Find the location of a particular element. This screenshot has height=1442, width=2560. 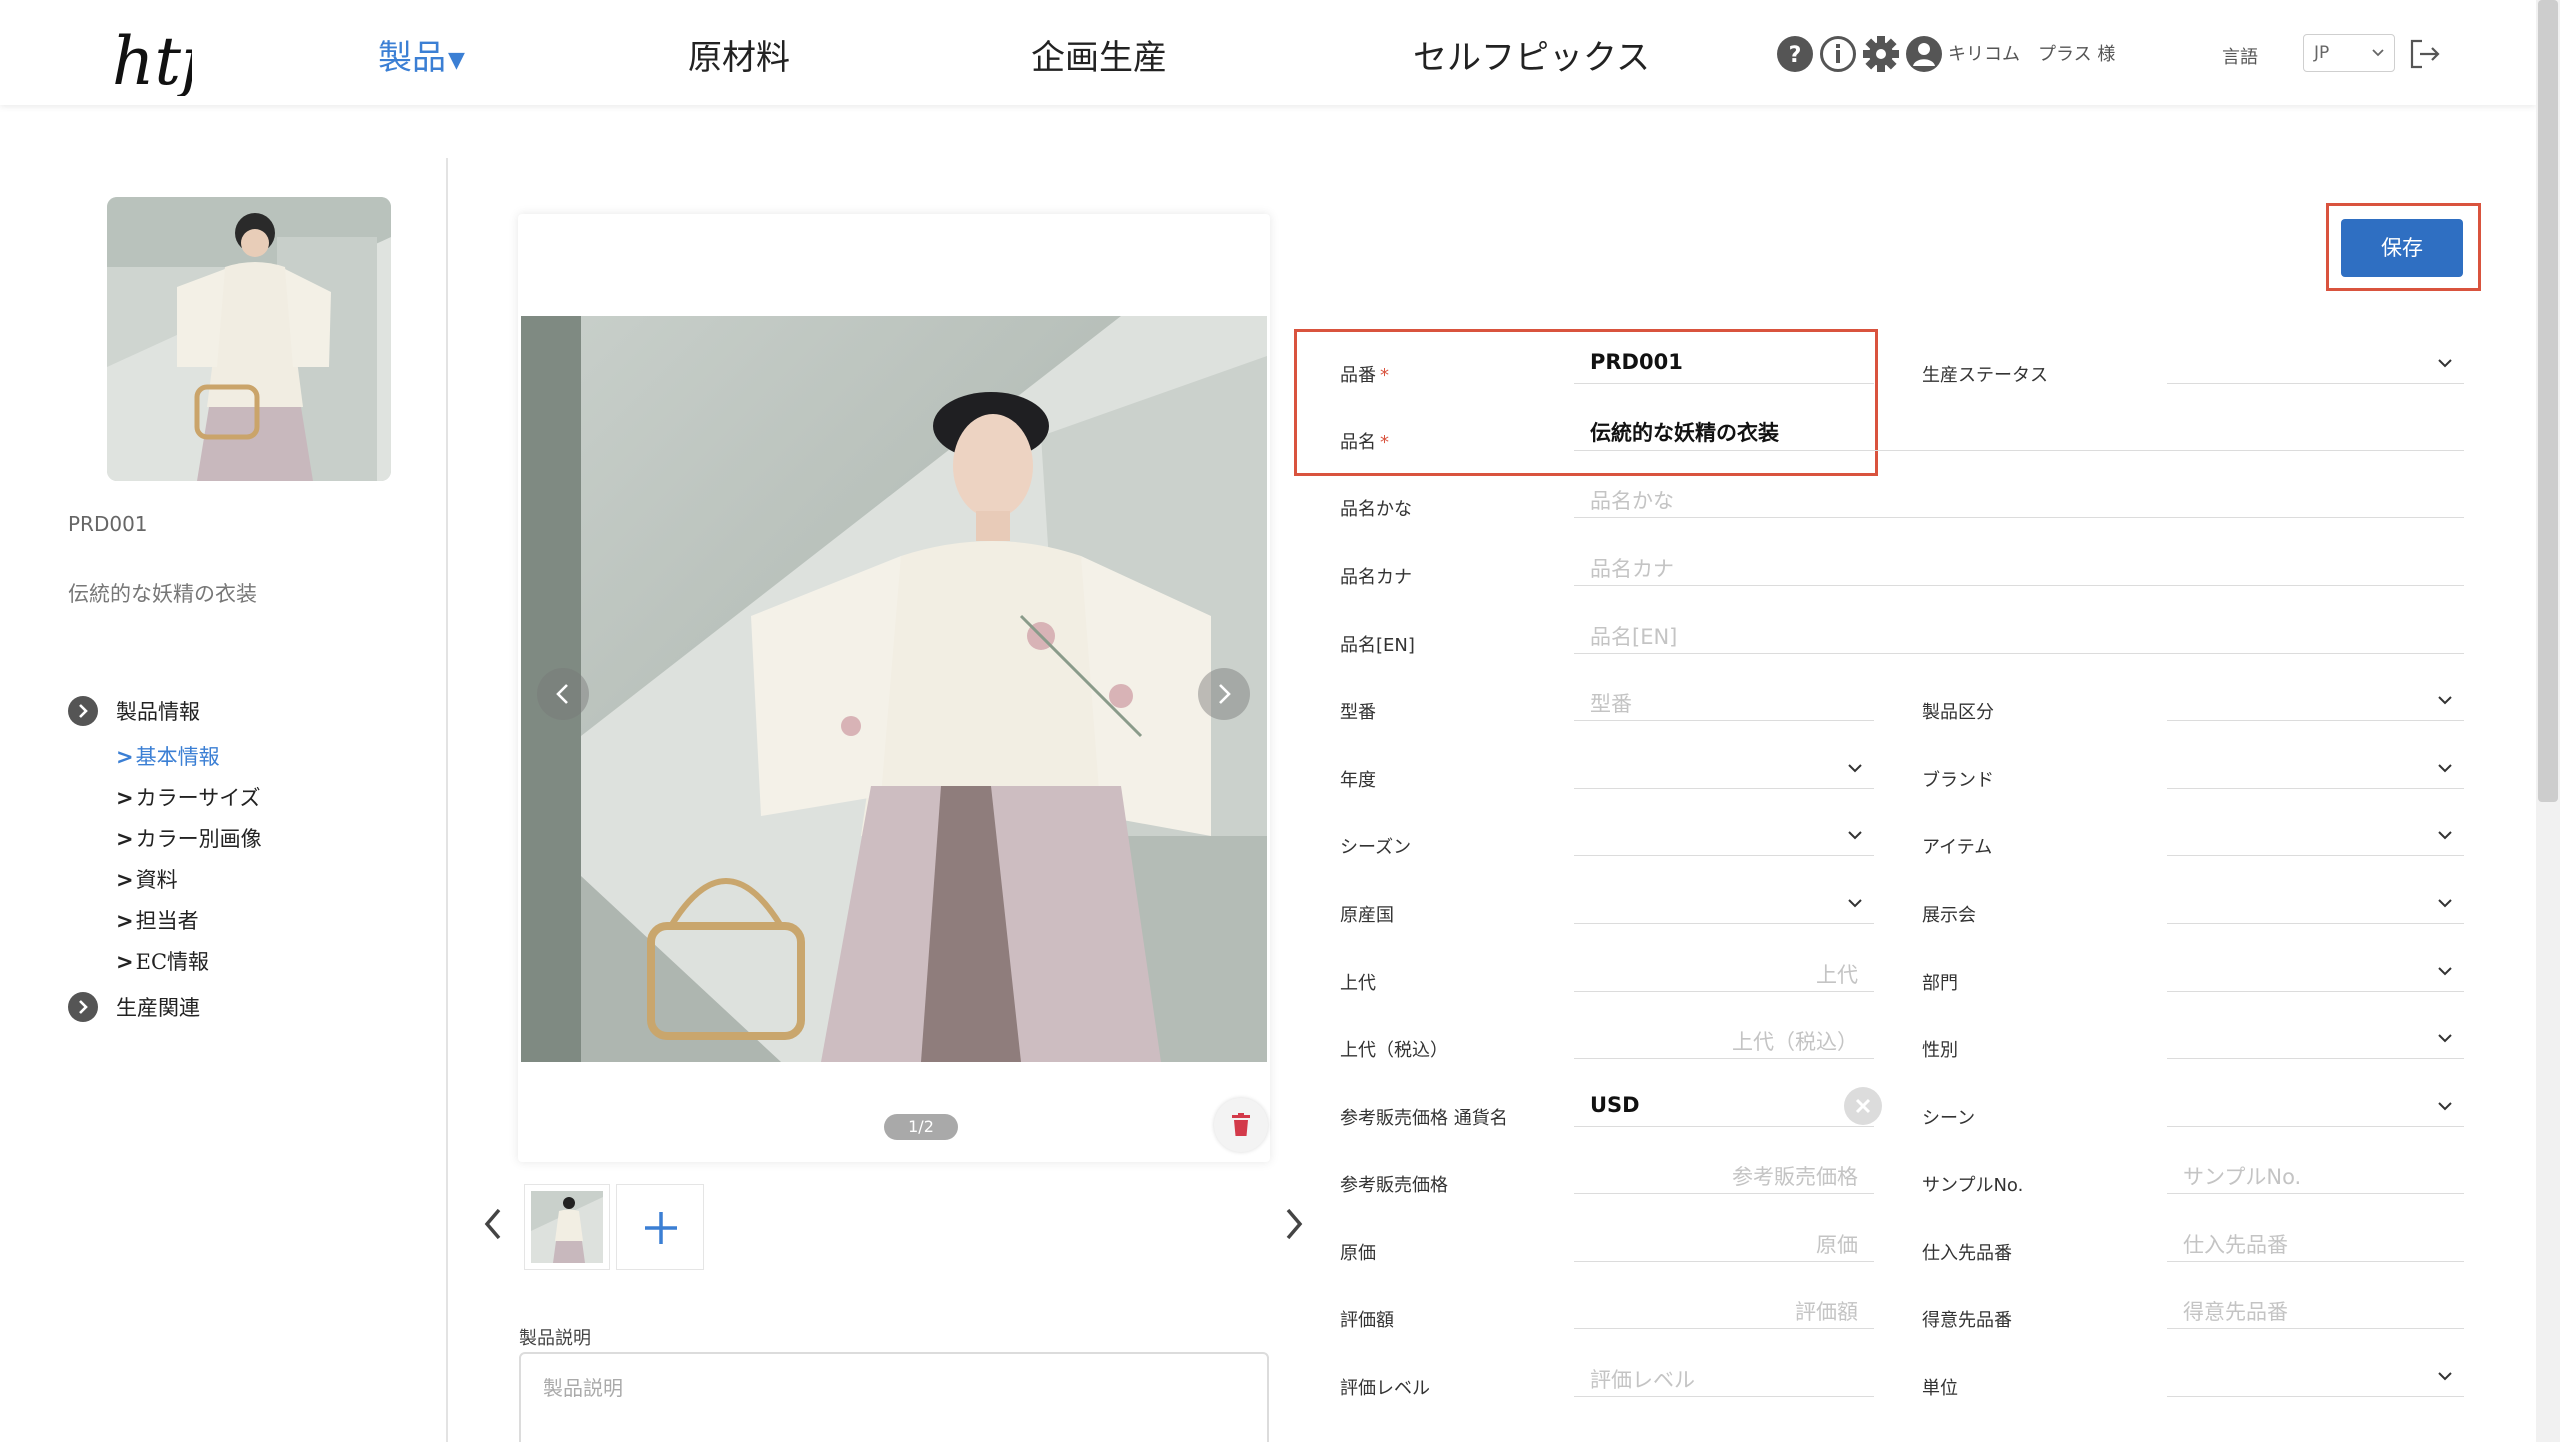

label-origin: 原産国 is located at coordinates (1367, 915).